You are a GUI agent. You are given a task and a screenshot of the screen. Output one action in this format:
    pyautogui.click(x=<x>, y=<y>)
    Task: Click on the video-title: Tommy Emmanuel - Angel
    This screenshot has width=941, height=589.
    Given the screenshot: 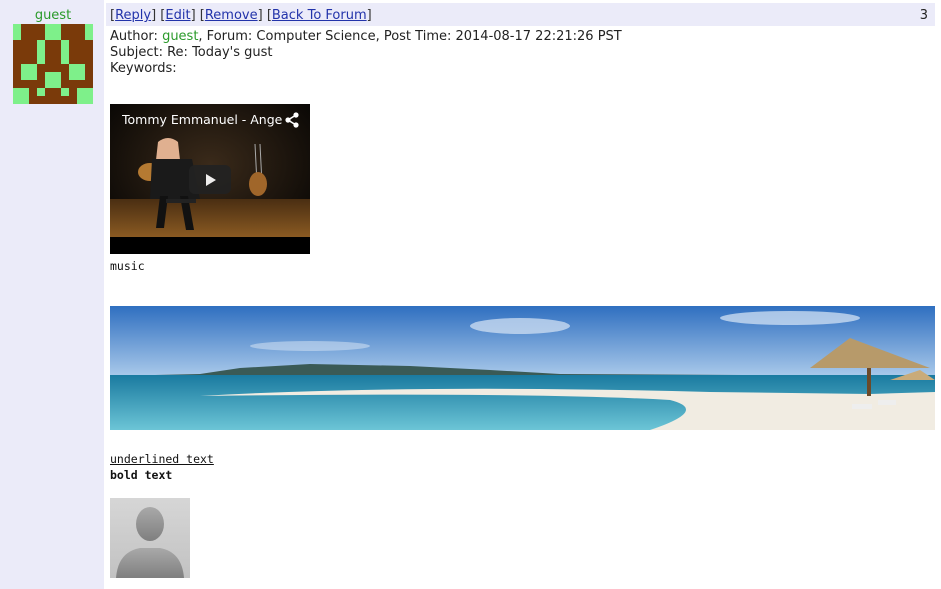 What is the action you would take?
    pyautogui.click(x=202, y=119)
    